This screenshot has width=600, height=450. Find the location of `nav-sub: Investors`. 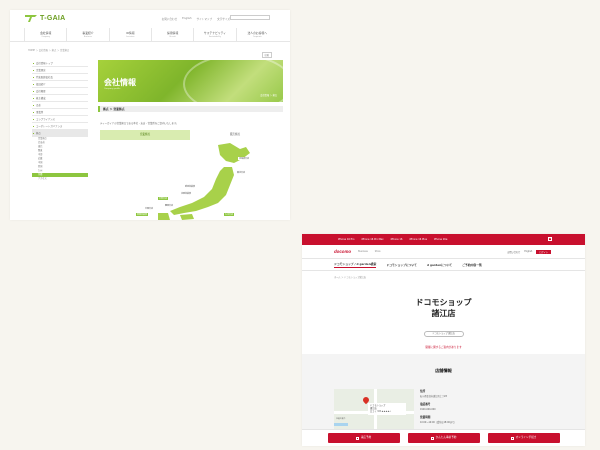

nav-sub: Investors is located at coordinates (130, 37).